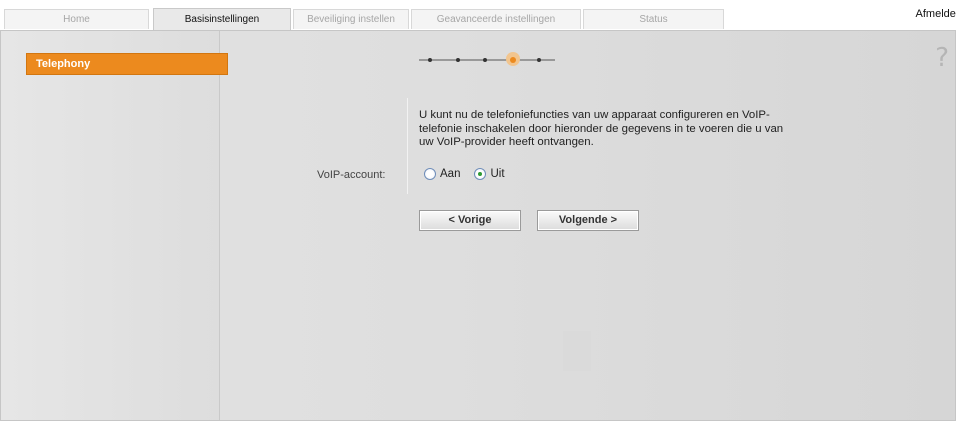 The image size is (956, 421). I want to click on content-divider, so click(407, 146).